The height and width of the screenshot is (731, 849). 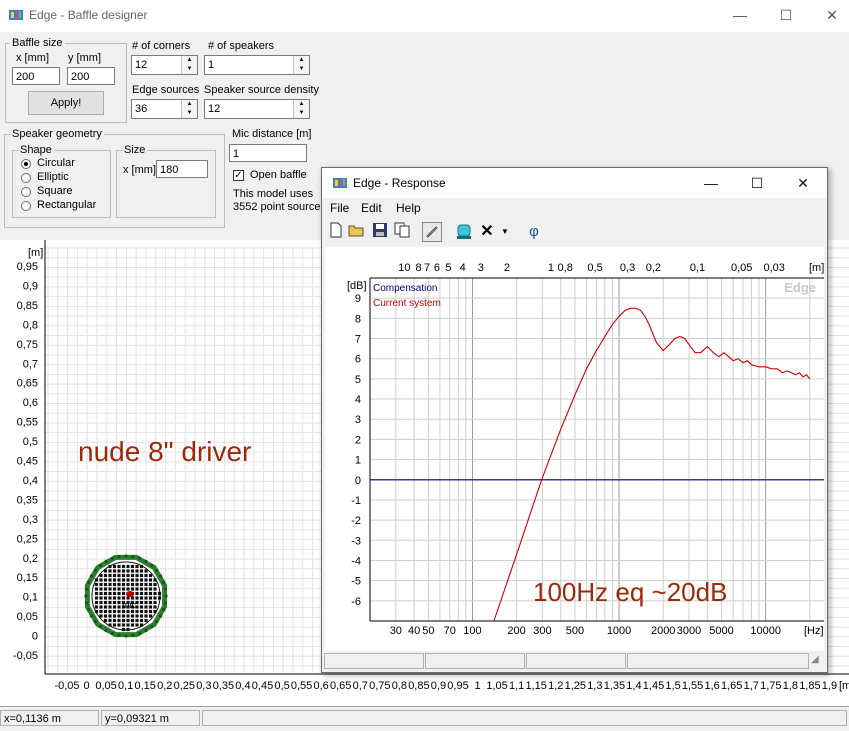 I want to click on response-top-tick: 2, so click(x=507, y=268).